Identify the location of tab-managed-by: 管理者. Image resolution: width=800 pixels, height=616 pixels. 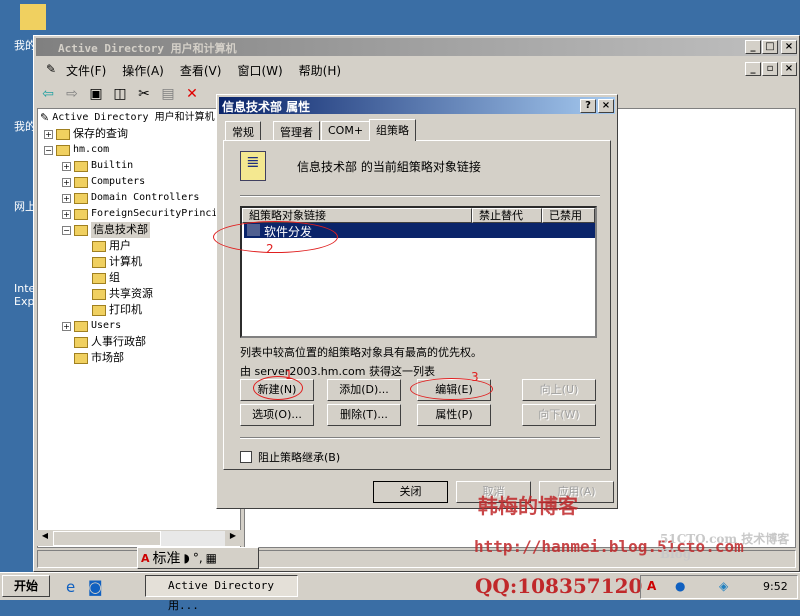
(296, 131).